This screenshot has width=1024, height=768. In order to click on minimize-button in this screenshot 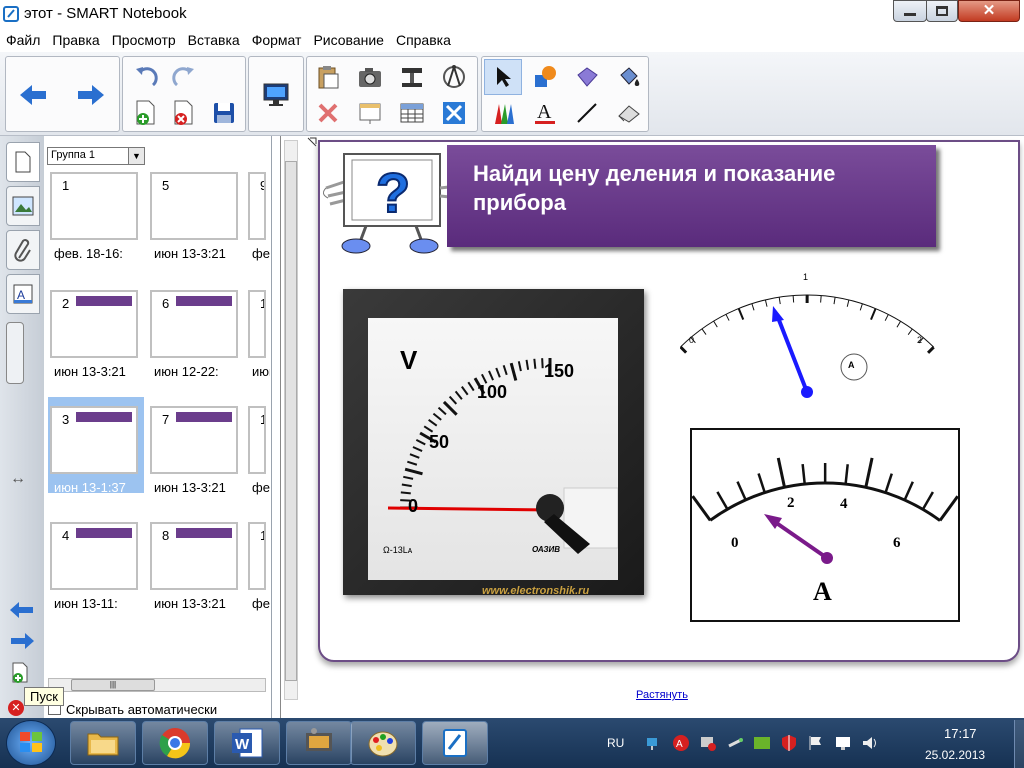, I will do `click(910, 11)`.